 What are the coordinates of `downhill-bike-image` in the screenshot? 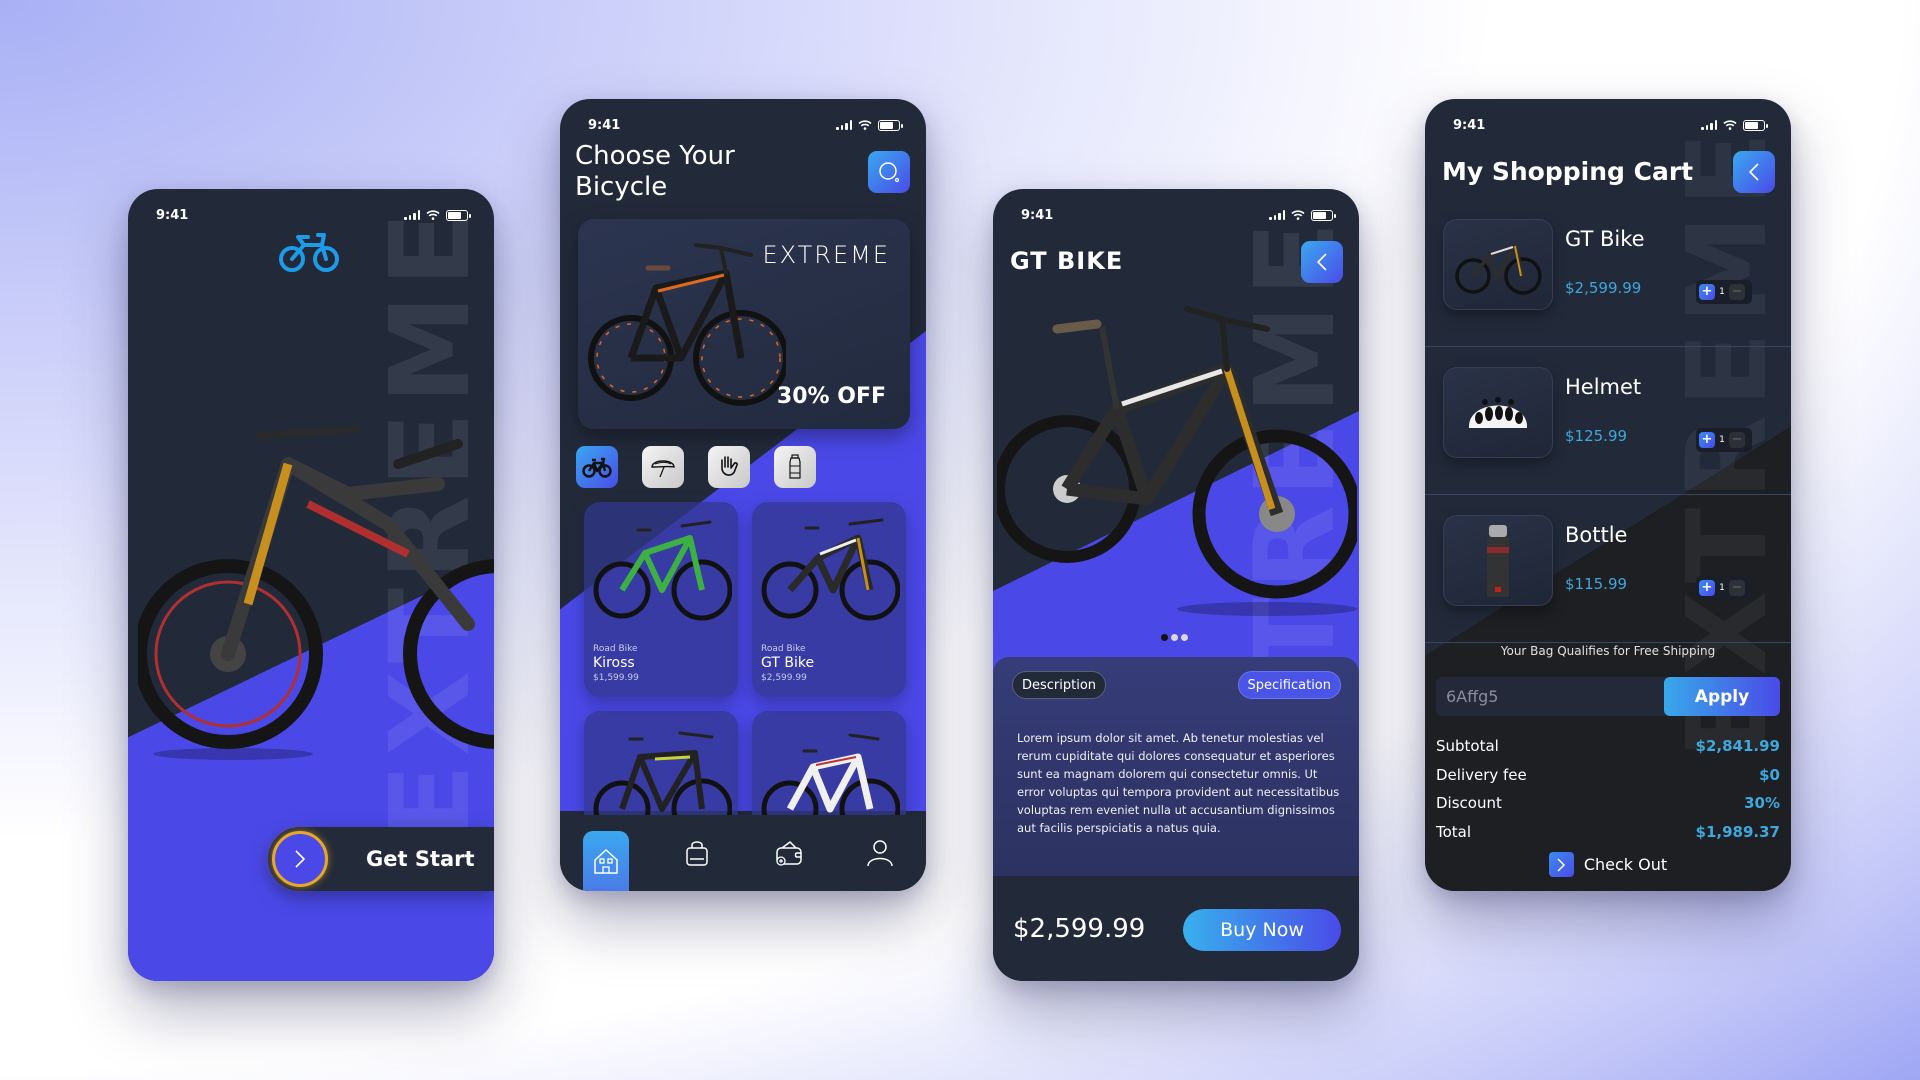 It's located at (316, 592).